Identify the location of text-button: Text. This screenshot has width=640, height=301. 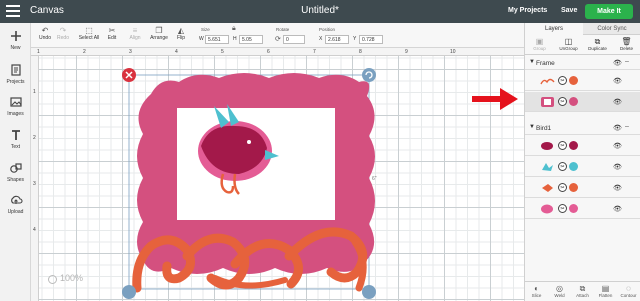
(15, 139).